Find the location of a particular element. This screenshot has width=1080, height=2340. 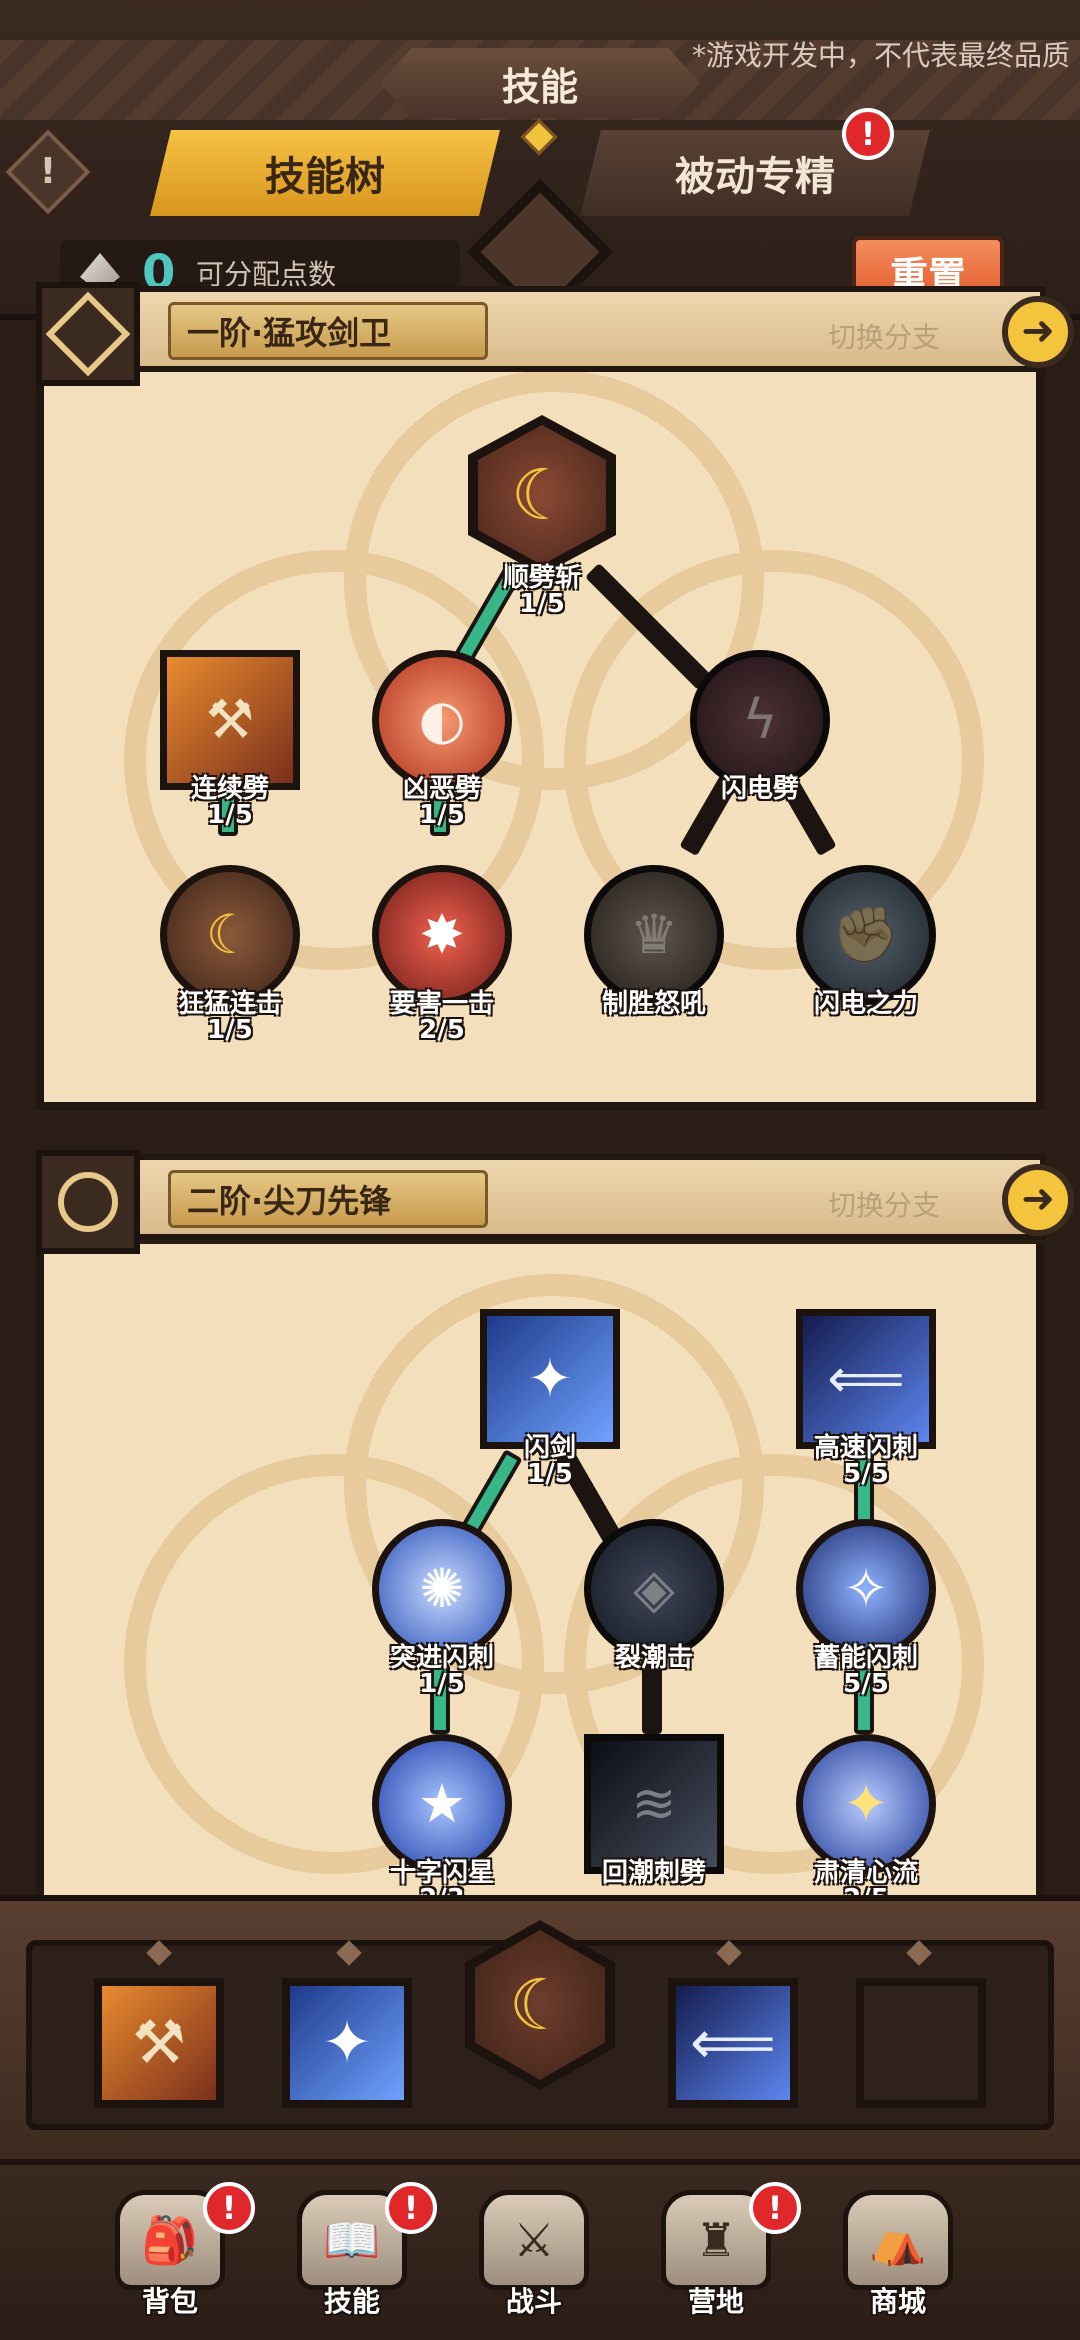

nav-camp: ♜ 营地 ! is located at coordinates (726, 2256).